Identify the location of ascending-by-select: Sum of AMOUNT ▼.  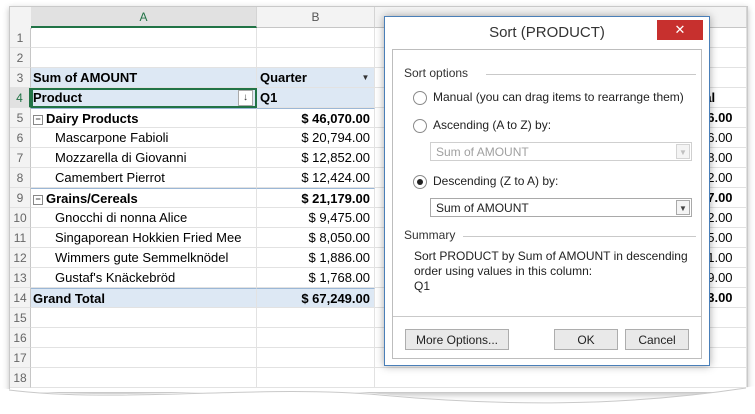
(561, 151).